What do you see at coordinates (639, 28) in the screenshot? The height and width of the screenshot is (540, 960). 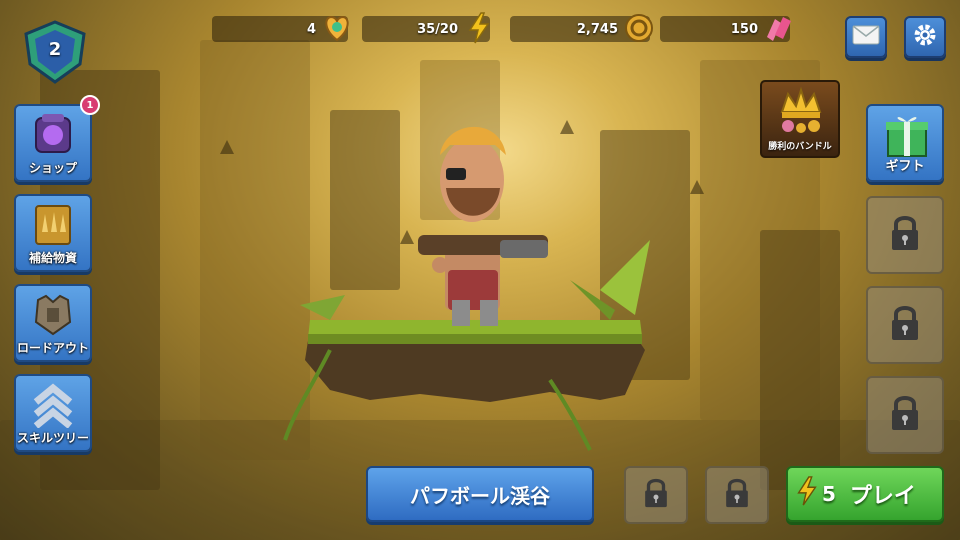 I see `coin-icon` at bounding box center [639, 28].